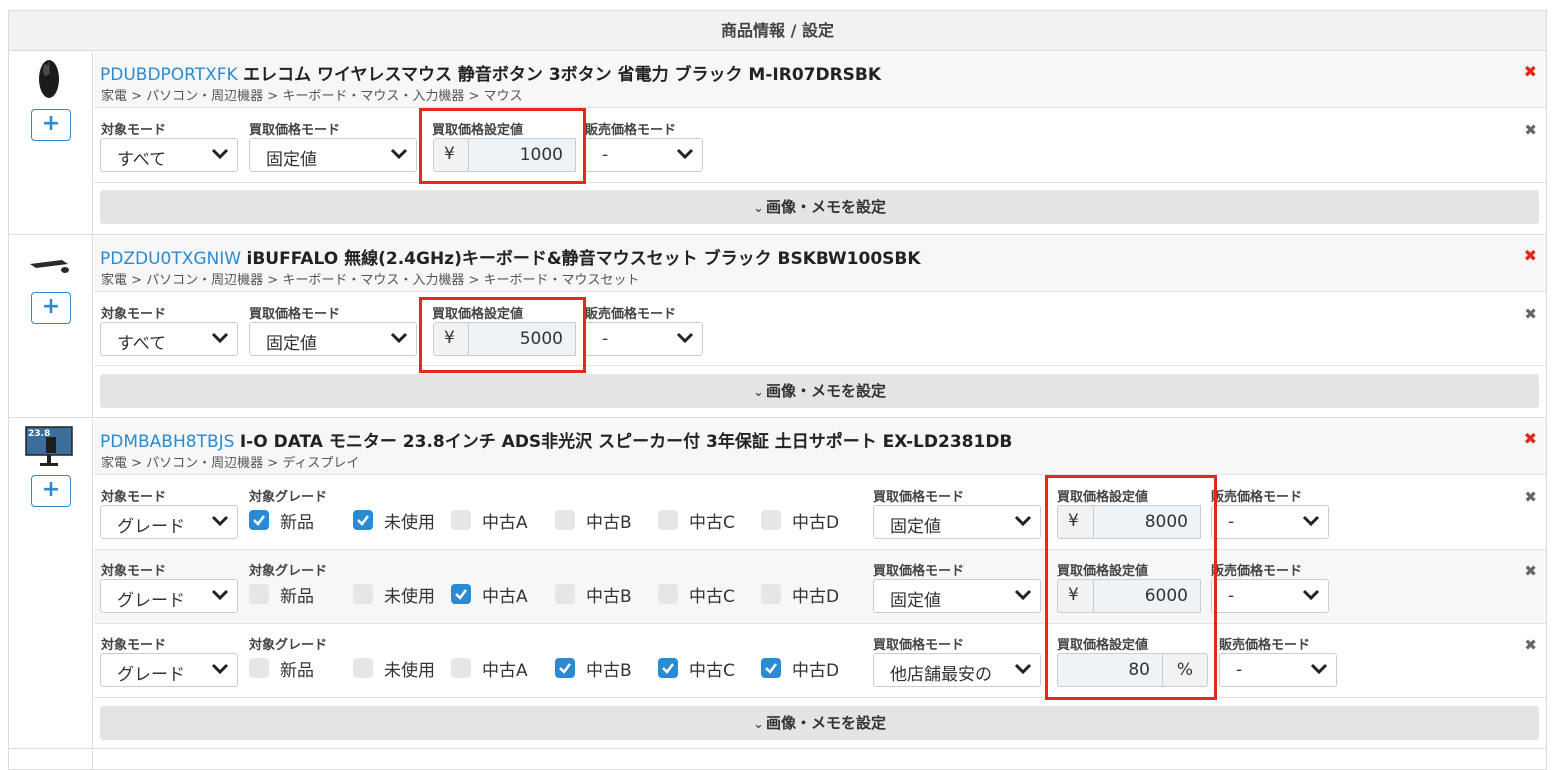 This screenshot has height=770, width=1554. Describe the element at coordinates (522, 339) in the screenshot. I see `buy-value-input: 5000` at that location.